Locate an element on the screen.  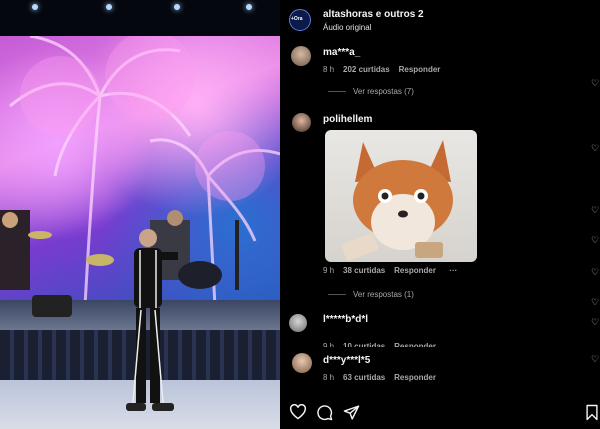
post-username: altashoras e outros 2 is located at coordinates (373, 14).